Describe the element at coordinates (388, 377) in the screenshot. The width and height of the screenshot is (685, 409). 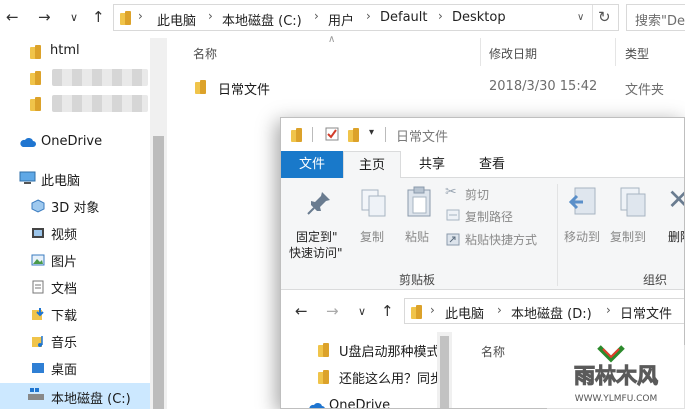
I see `sidebar-item-sync: 还能这么用？同步` at that location.